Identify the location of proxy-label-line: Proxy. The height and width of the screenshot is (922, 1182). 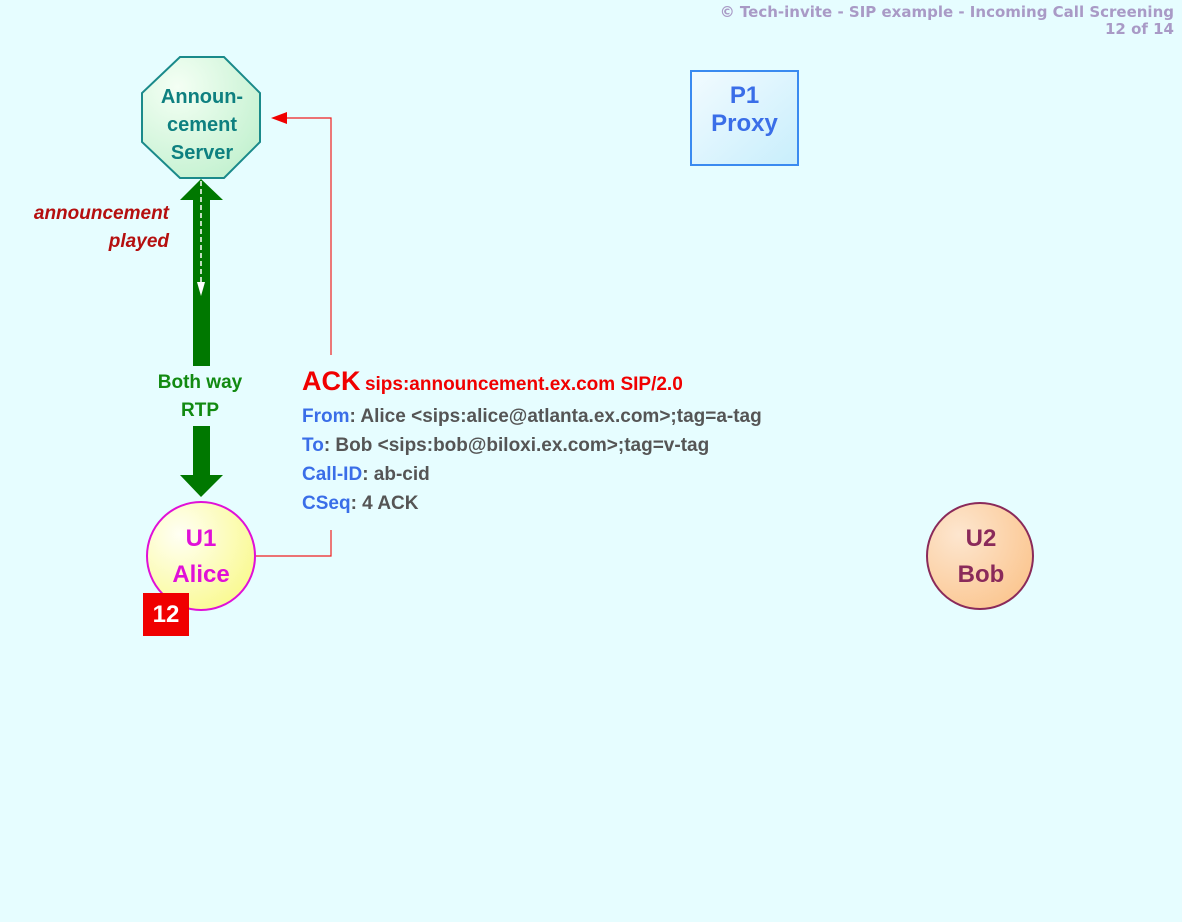
(744, 123).